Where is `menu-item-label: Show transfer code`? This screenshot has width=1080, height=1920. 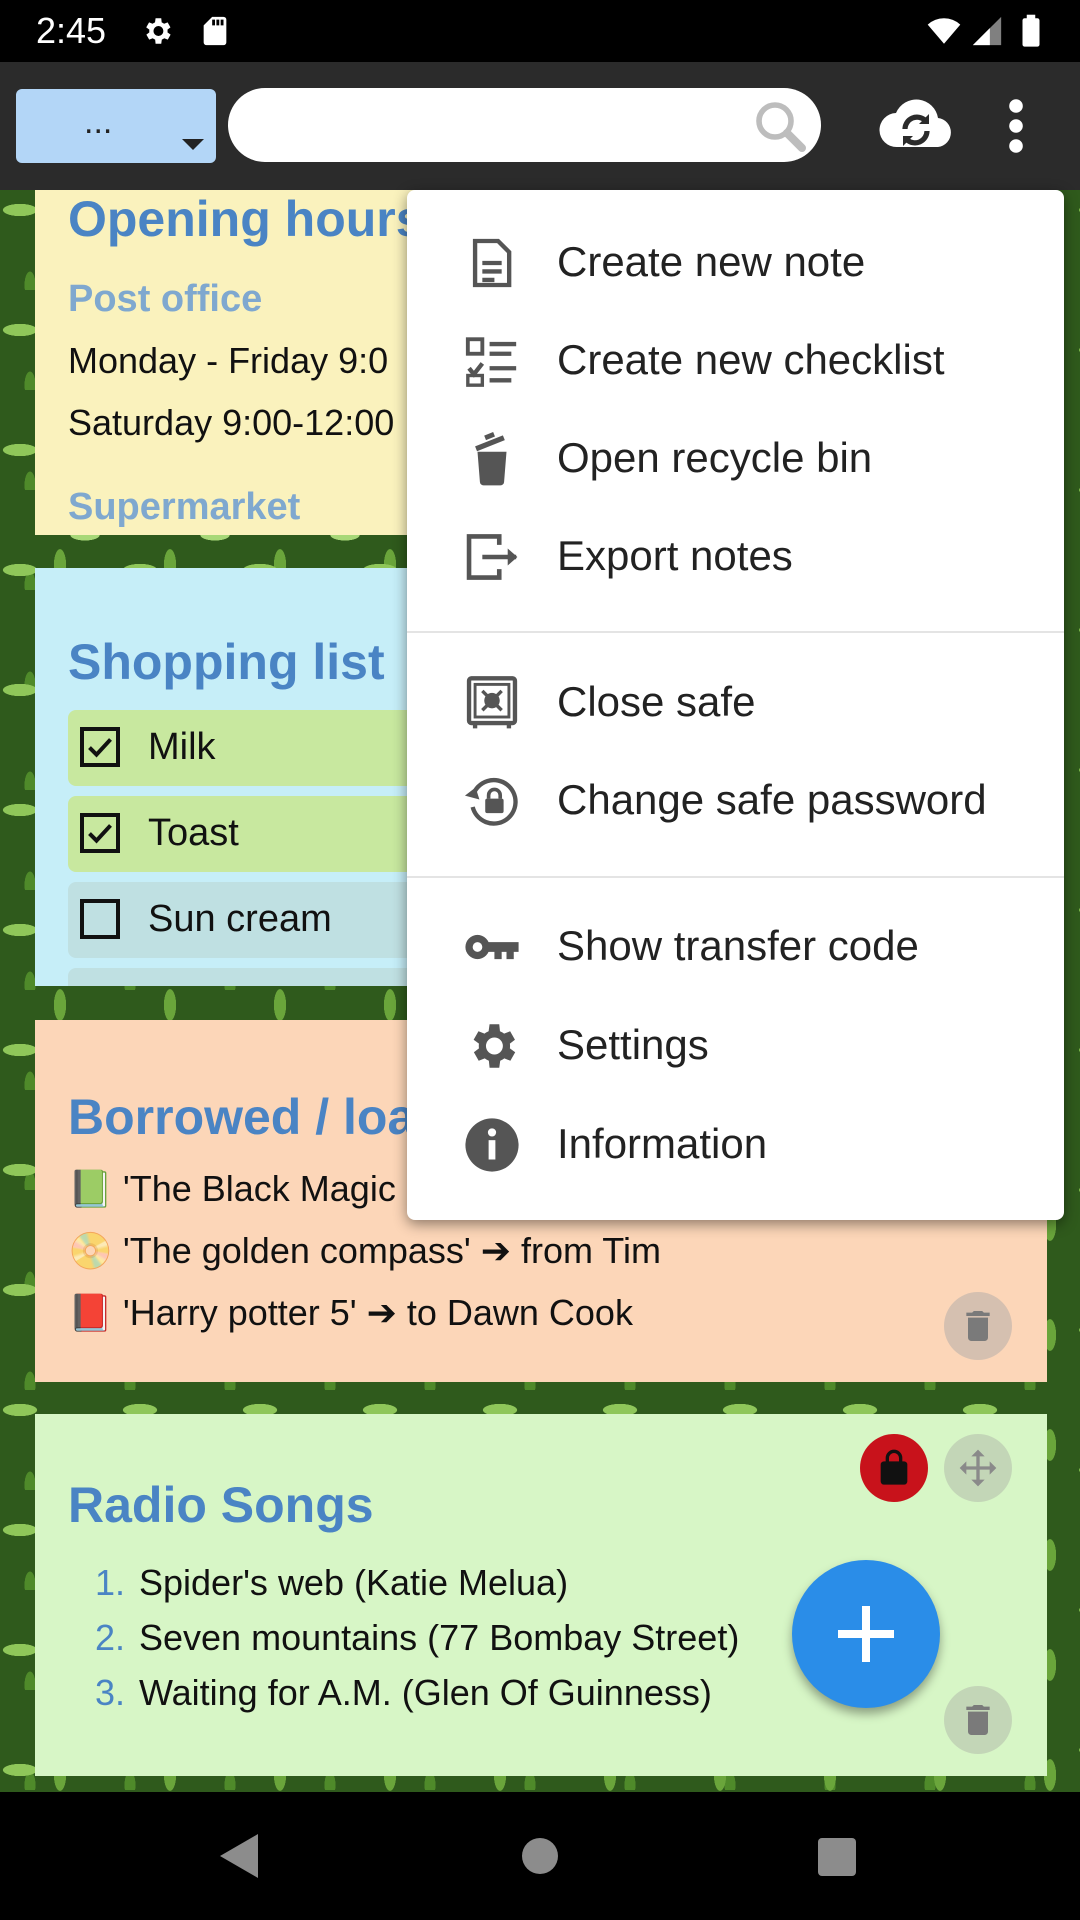
menu-item-label: Show transfer code is located at coordinates (738, 945).